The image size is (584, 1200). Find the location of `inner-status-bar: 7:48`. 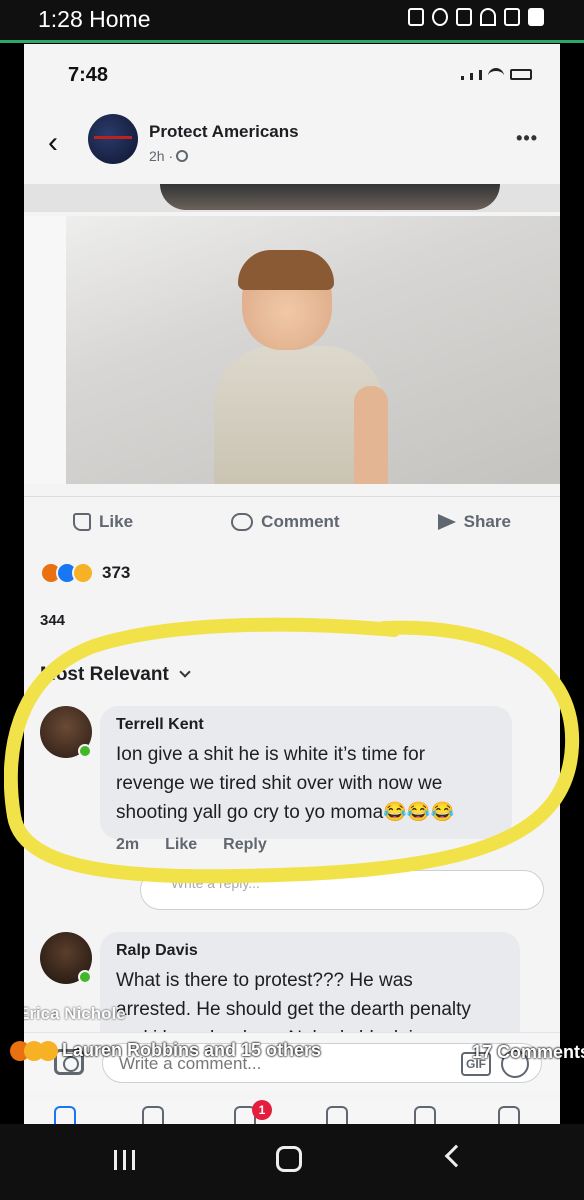

inner-status-bar: 7:48 is located at coordinates (292, 76).